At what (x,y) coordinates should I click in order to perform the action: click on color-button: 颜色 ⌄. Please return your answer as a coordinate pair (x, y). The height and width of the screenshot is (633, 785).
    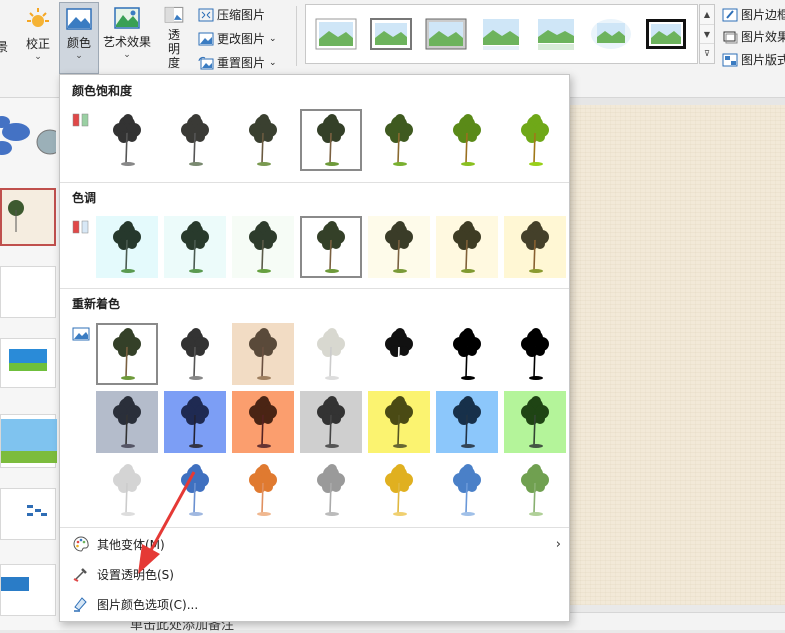
    Looking at the image, I should click on (79, 38).